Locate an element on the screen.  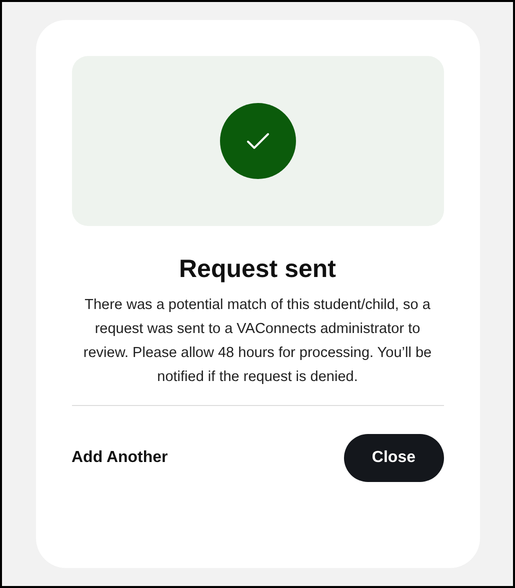
add-another-button: Add Another is located at coordinates (120, 458).